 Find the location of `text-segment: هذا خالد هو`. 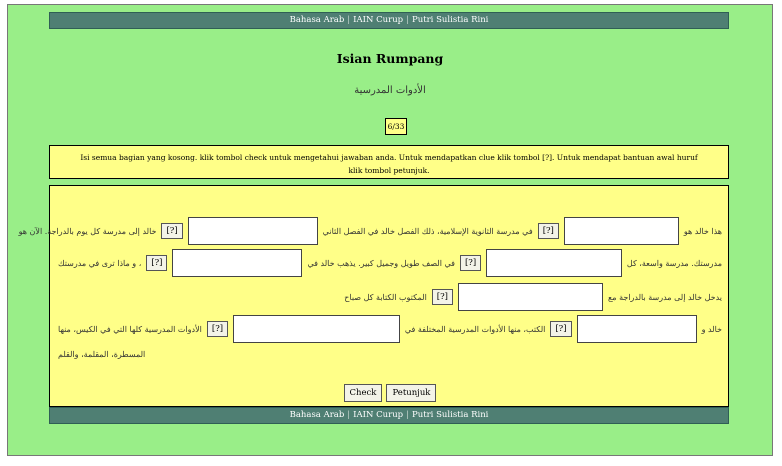

text-segment: هذا خالد هو is located at coordinates (702, 231).